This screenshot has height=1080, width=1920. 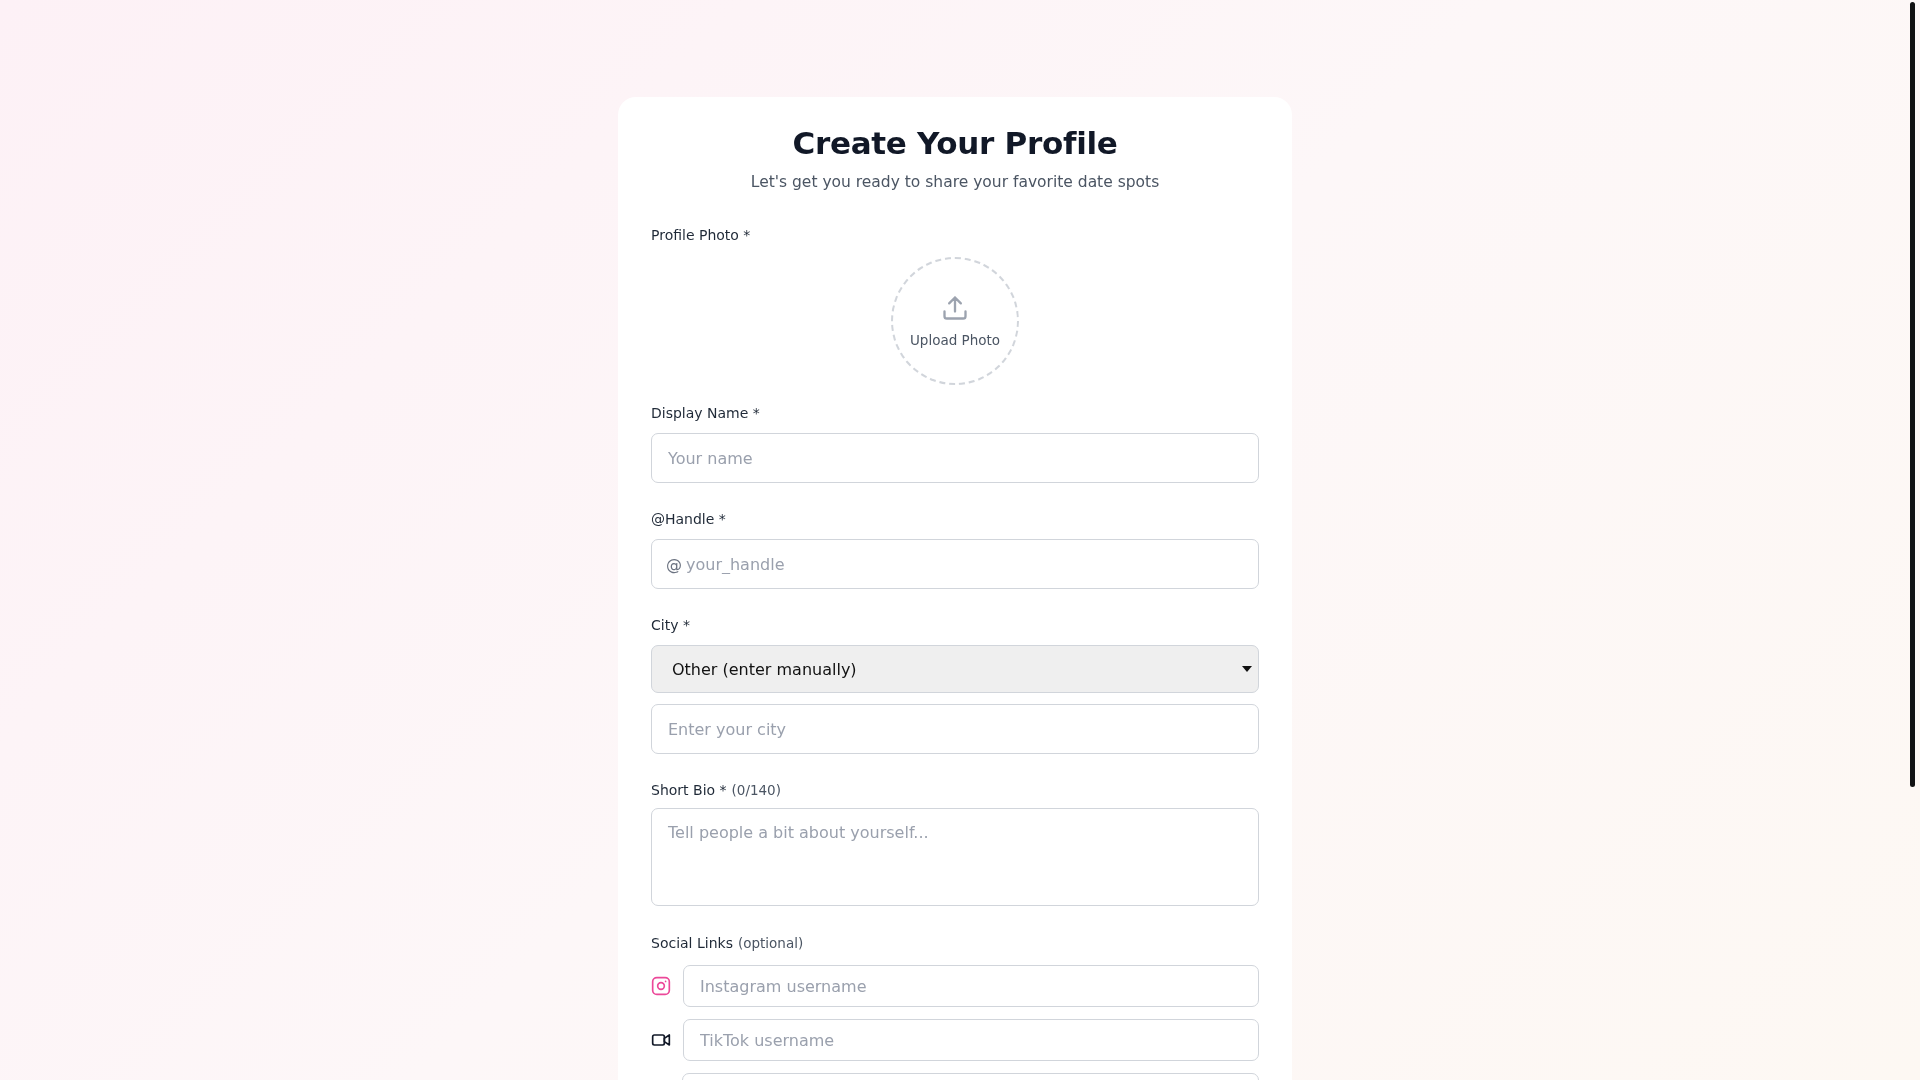 I want to click on field-label: Social Links, so click(x=692, y=943).